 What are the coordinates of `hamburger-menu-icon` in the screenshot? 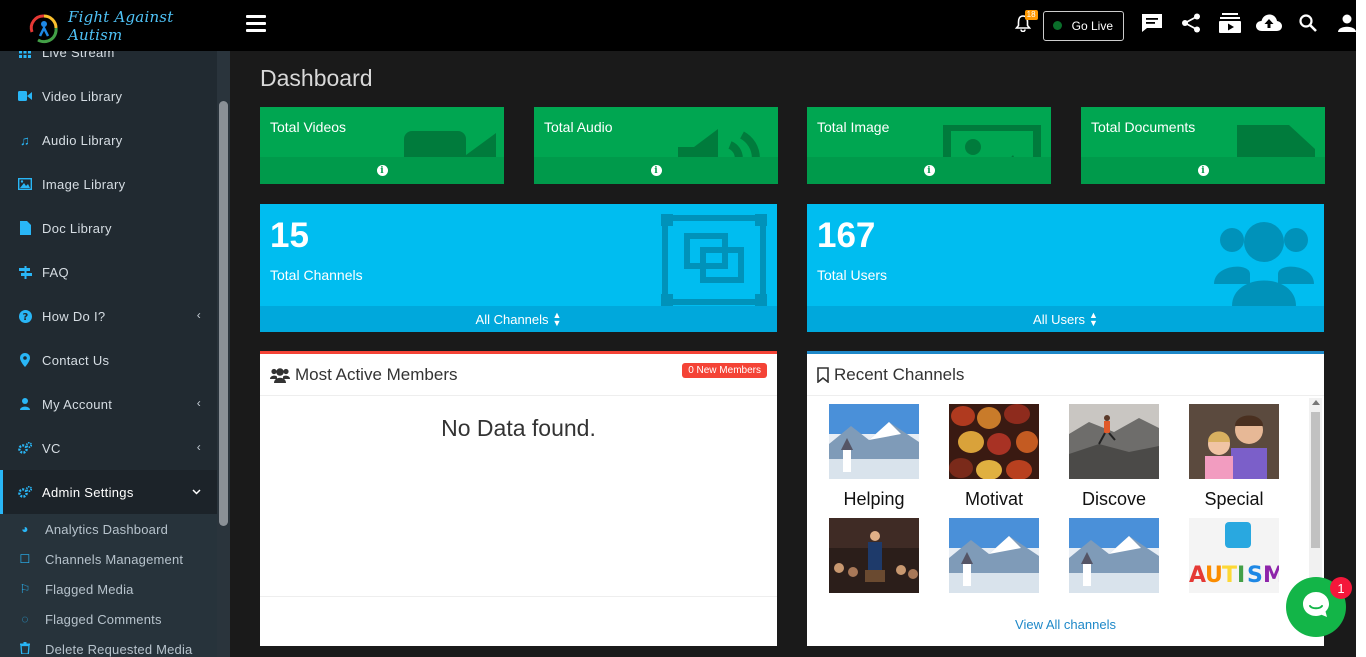 It's located at (256, 24).